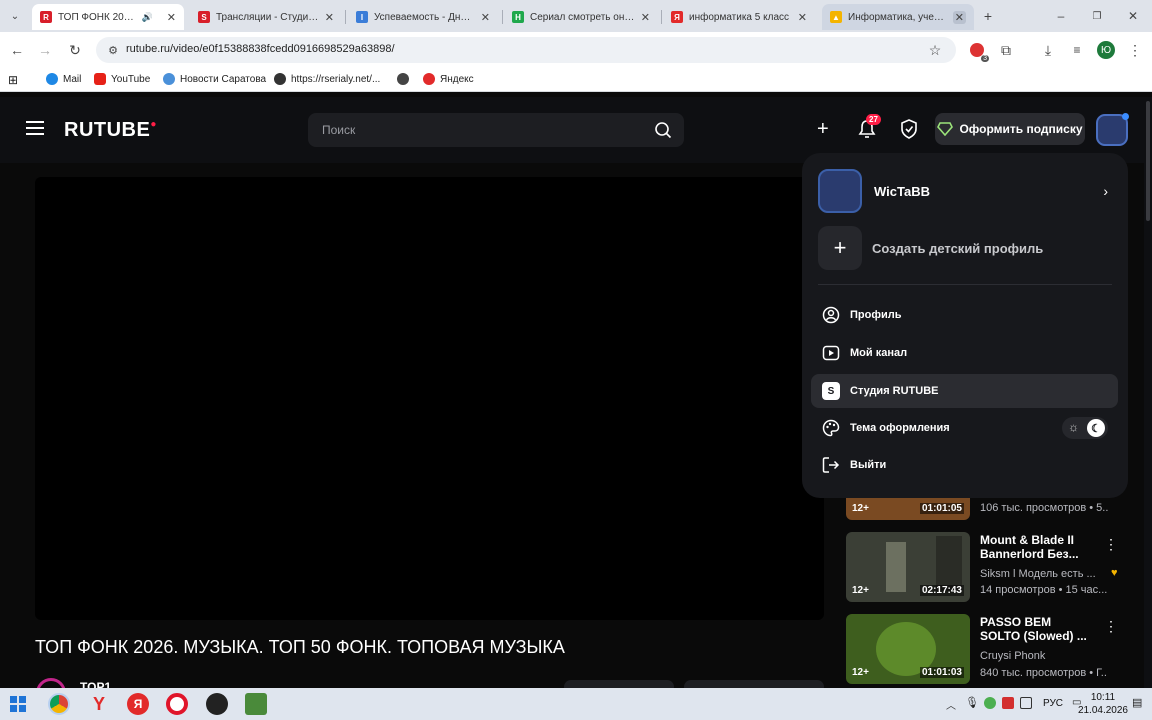 This screenshot has width=1152, height=720. I want to click on taskbar-clock: 10:11 21.04.2026, so click(1103, 704).